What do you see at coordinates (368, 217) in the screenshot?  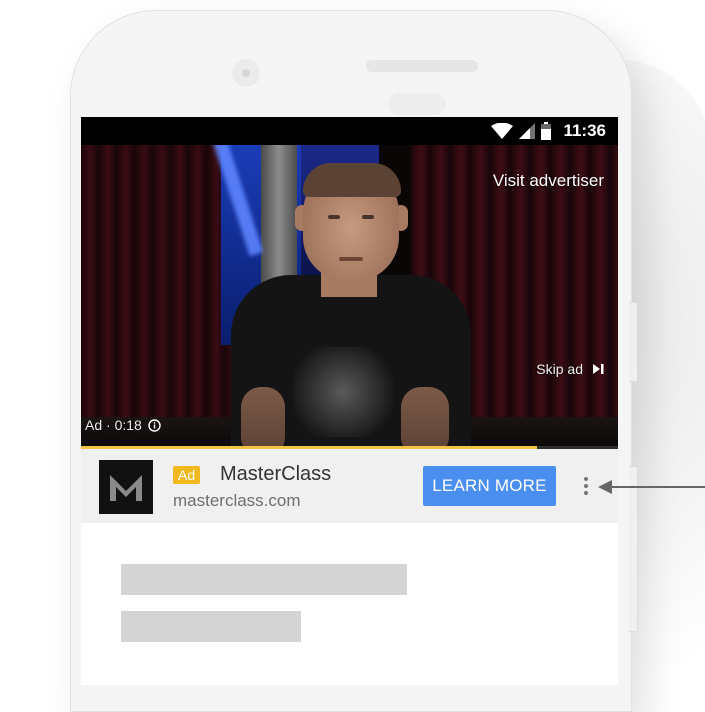 I see `presenter-eye-right` at bounding box center [368, 217].